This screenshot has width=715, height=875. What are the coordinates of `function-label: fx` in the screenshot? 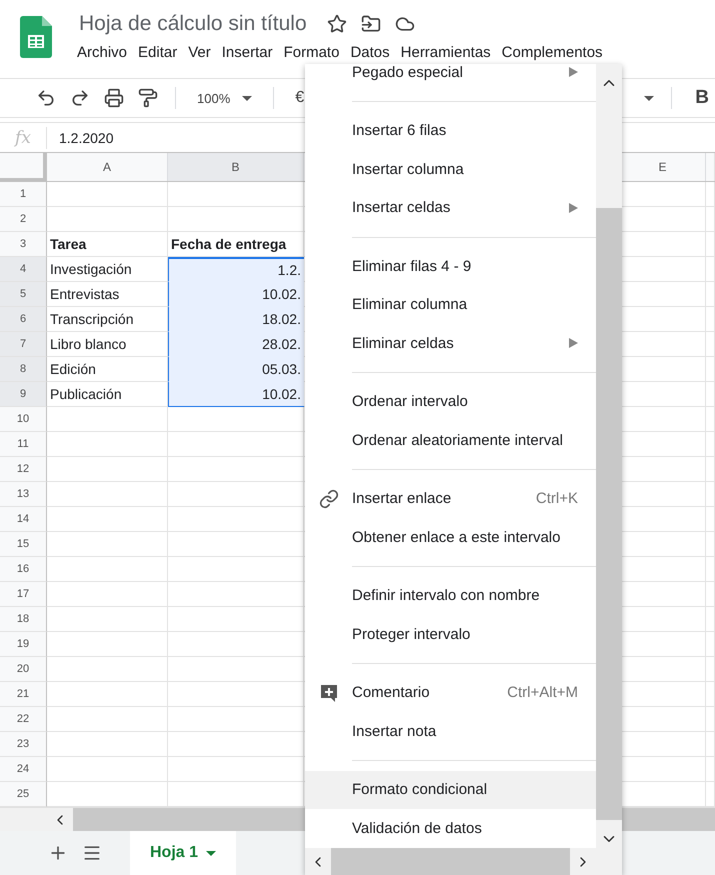 It's located at (23, 137).